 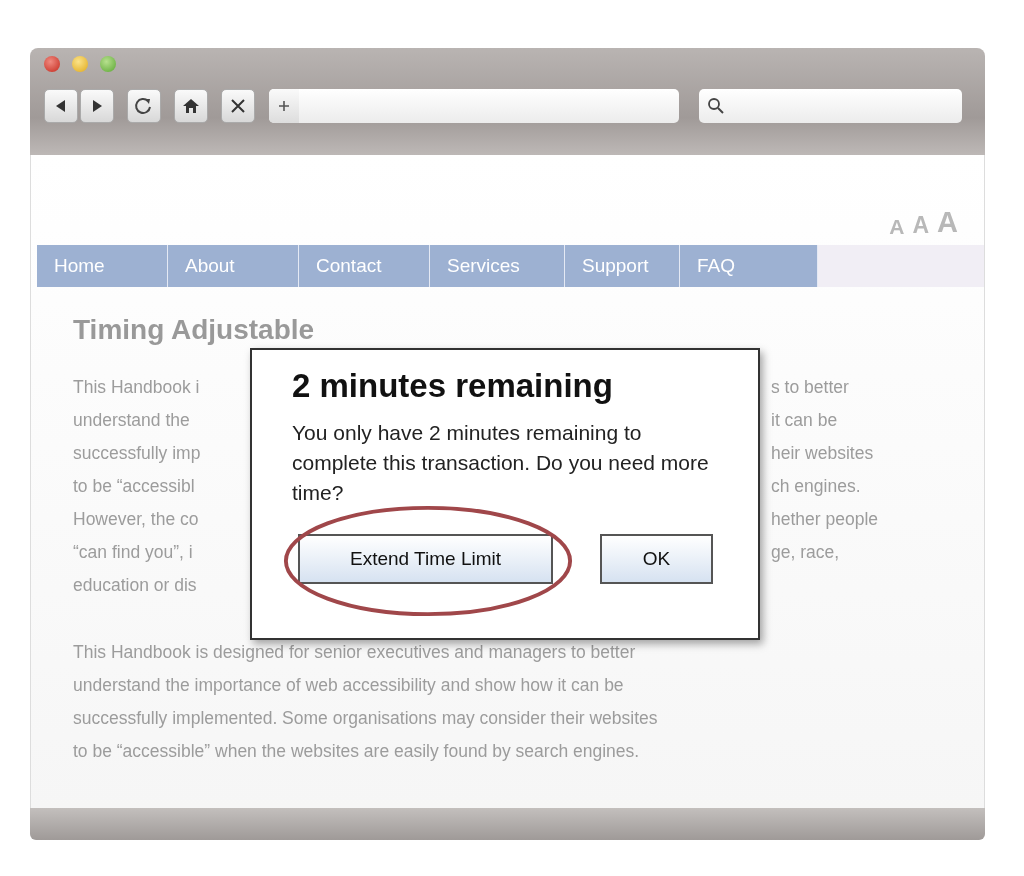 I want to click on forward-button, so click(x=97, y=106).